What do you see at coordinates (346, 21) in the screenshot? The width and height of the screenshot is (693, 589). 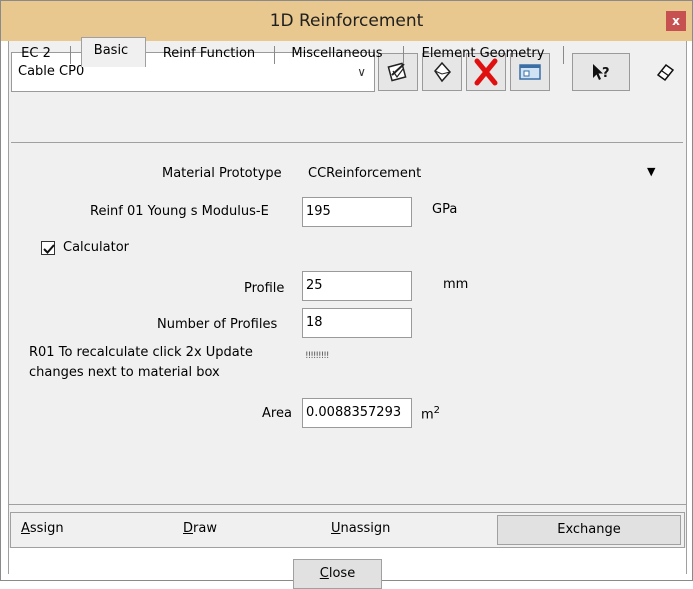 I see `window-title: 1D Reinforcement` at bounding box center [346, 21].